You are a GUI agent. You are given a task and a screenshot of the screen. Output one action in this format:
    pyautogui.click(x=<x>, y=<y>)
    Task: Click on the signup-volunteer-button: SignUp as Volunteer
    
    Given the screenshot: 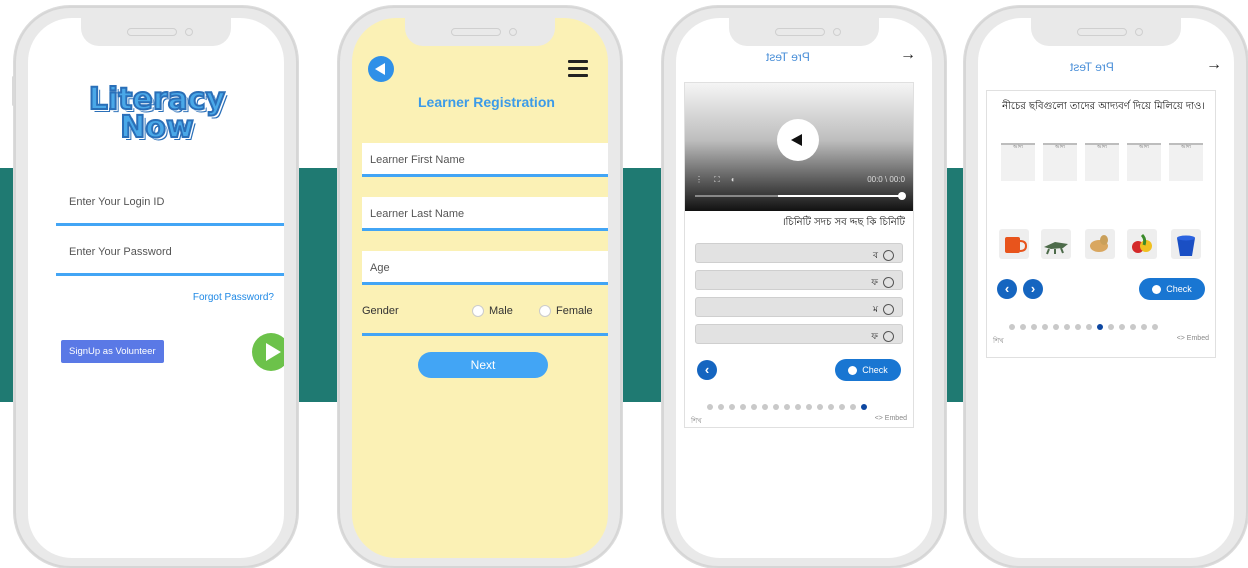 What is the action you would take?
    pyautogui.click(x=112, y=351)
    